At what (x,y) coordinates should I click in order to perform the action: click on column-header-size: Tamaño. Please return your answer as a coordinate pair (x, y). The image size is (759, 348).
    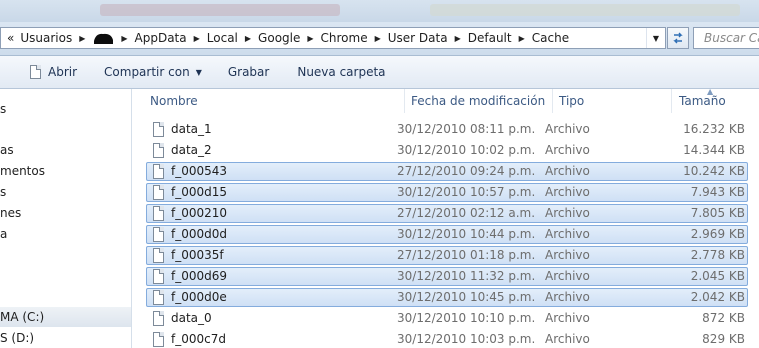
    Looking at the image, I should click on (702, 101).